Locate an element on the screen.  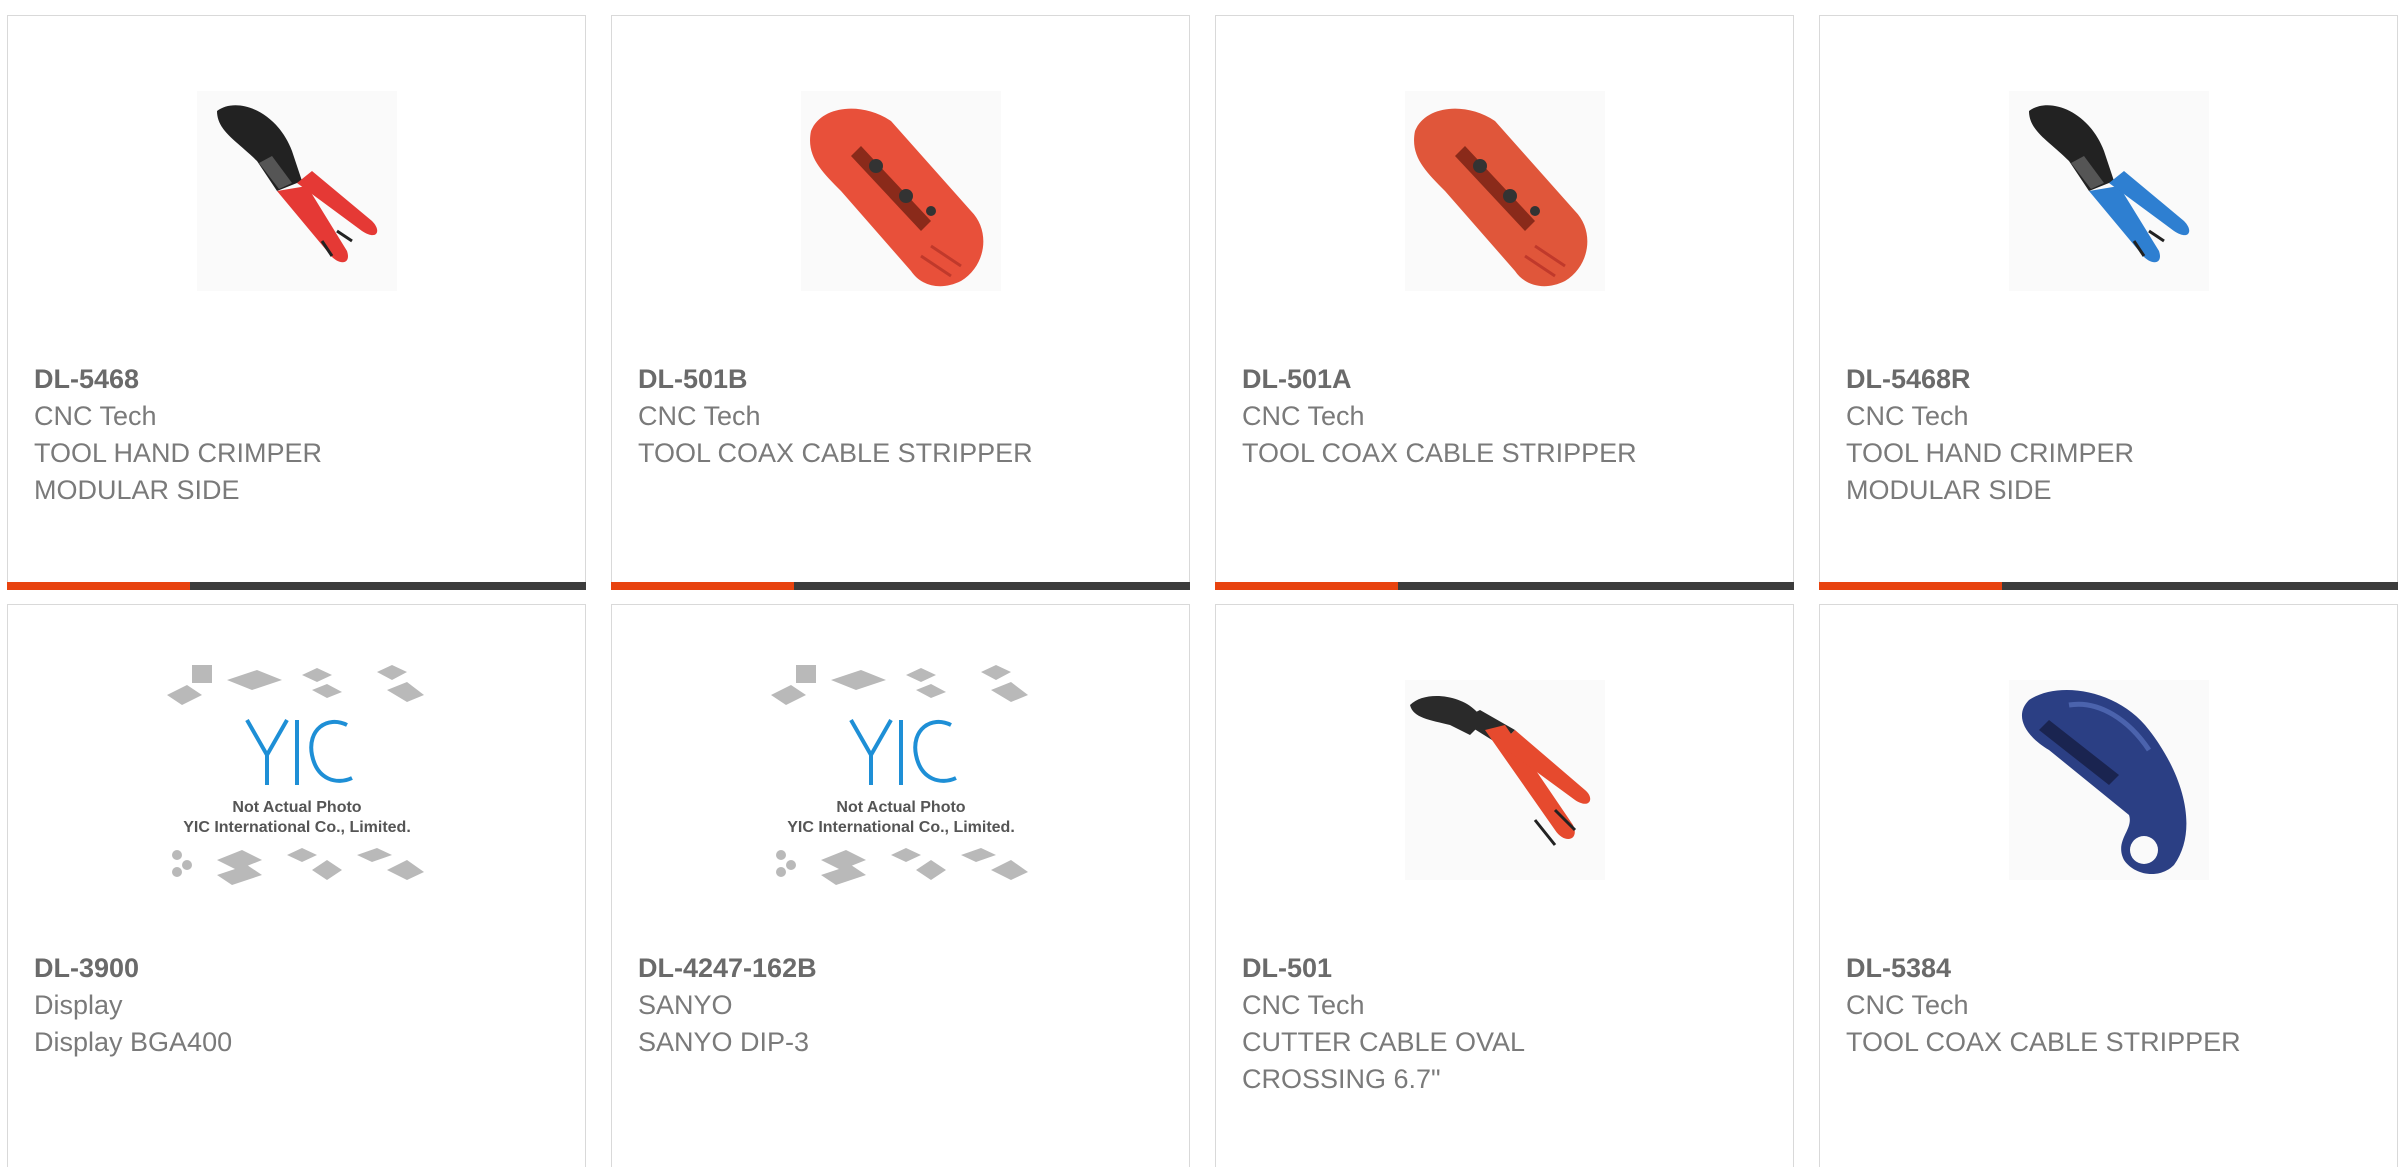
crimper-blue-icon is located at coordinates (2108, 191).